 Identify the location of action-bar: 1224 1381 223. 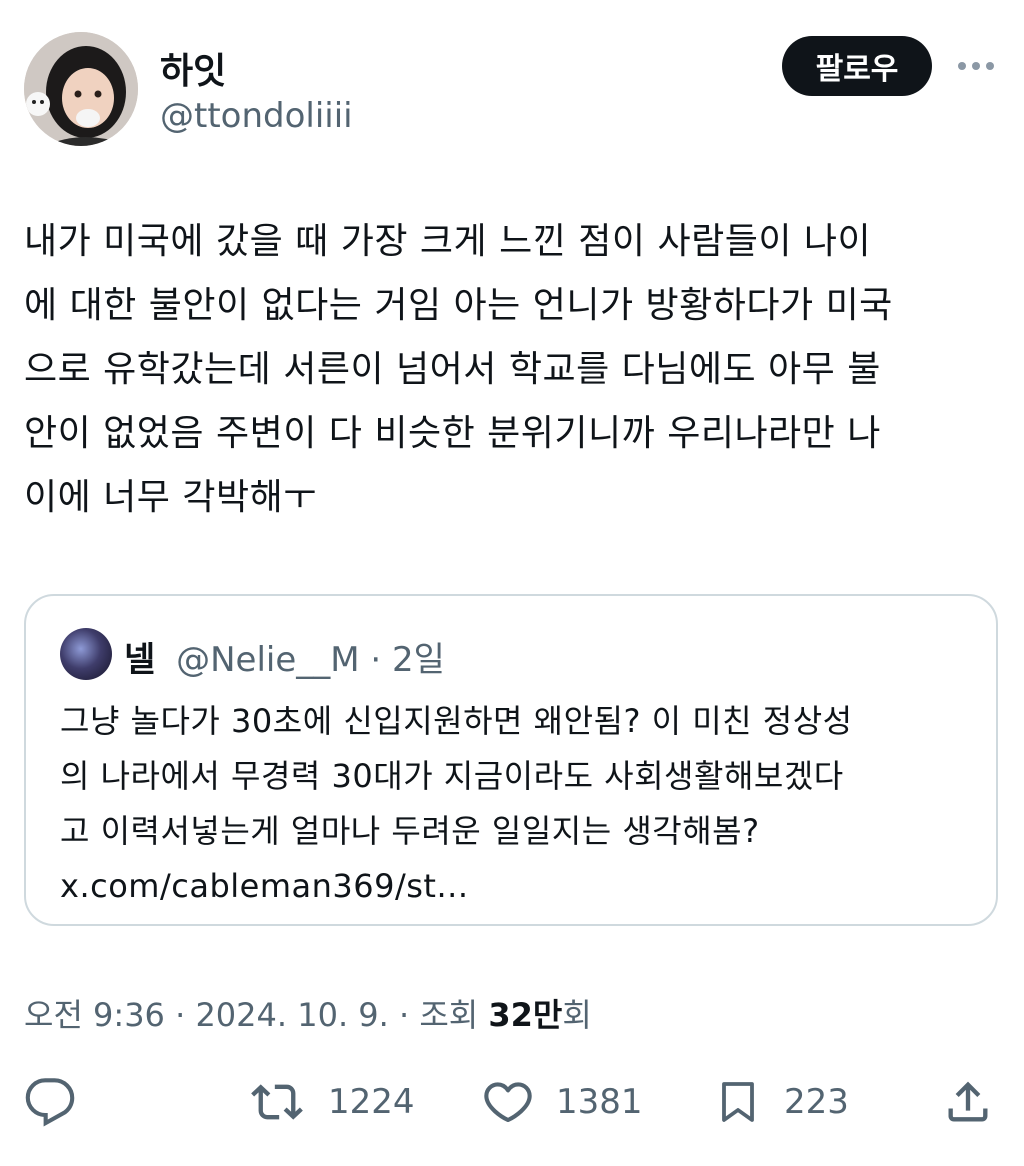
(512, 1102).